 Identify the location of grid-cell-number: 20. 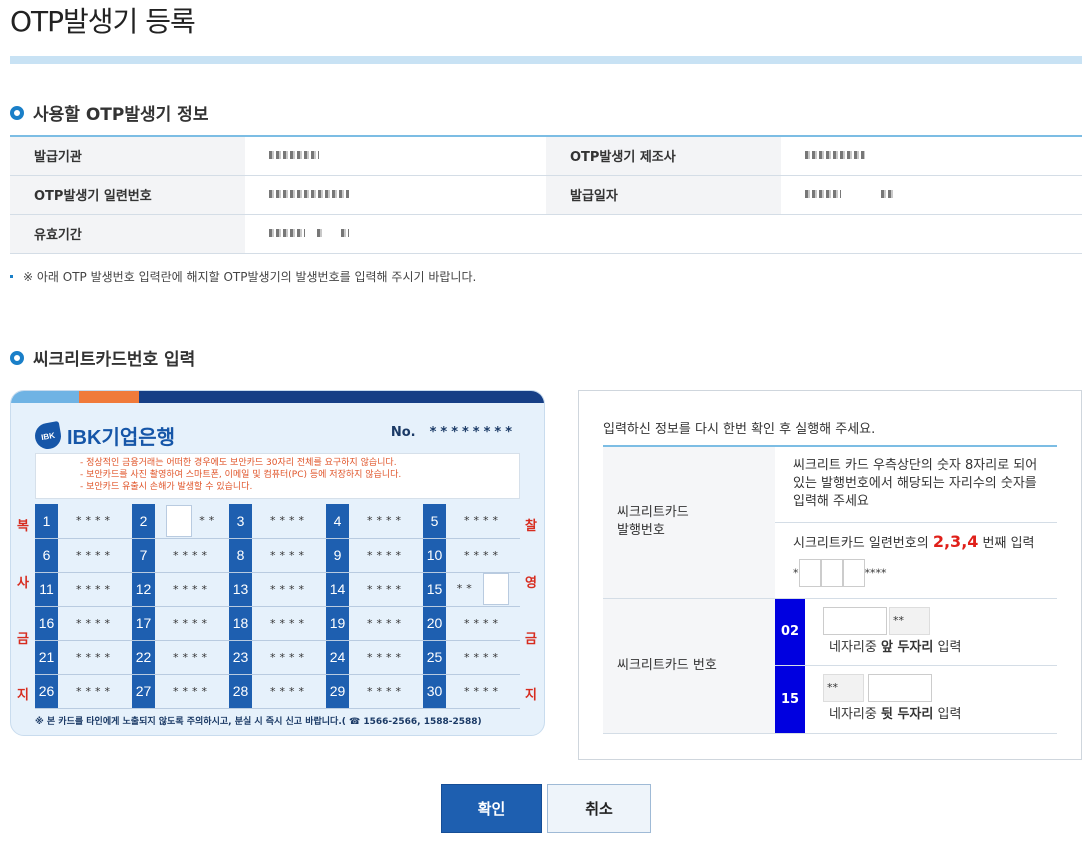
(434, 623).